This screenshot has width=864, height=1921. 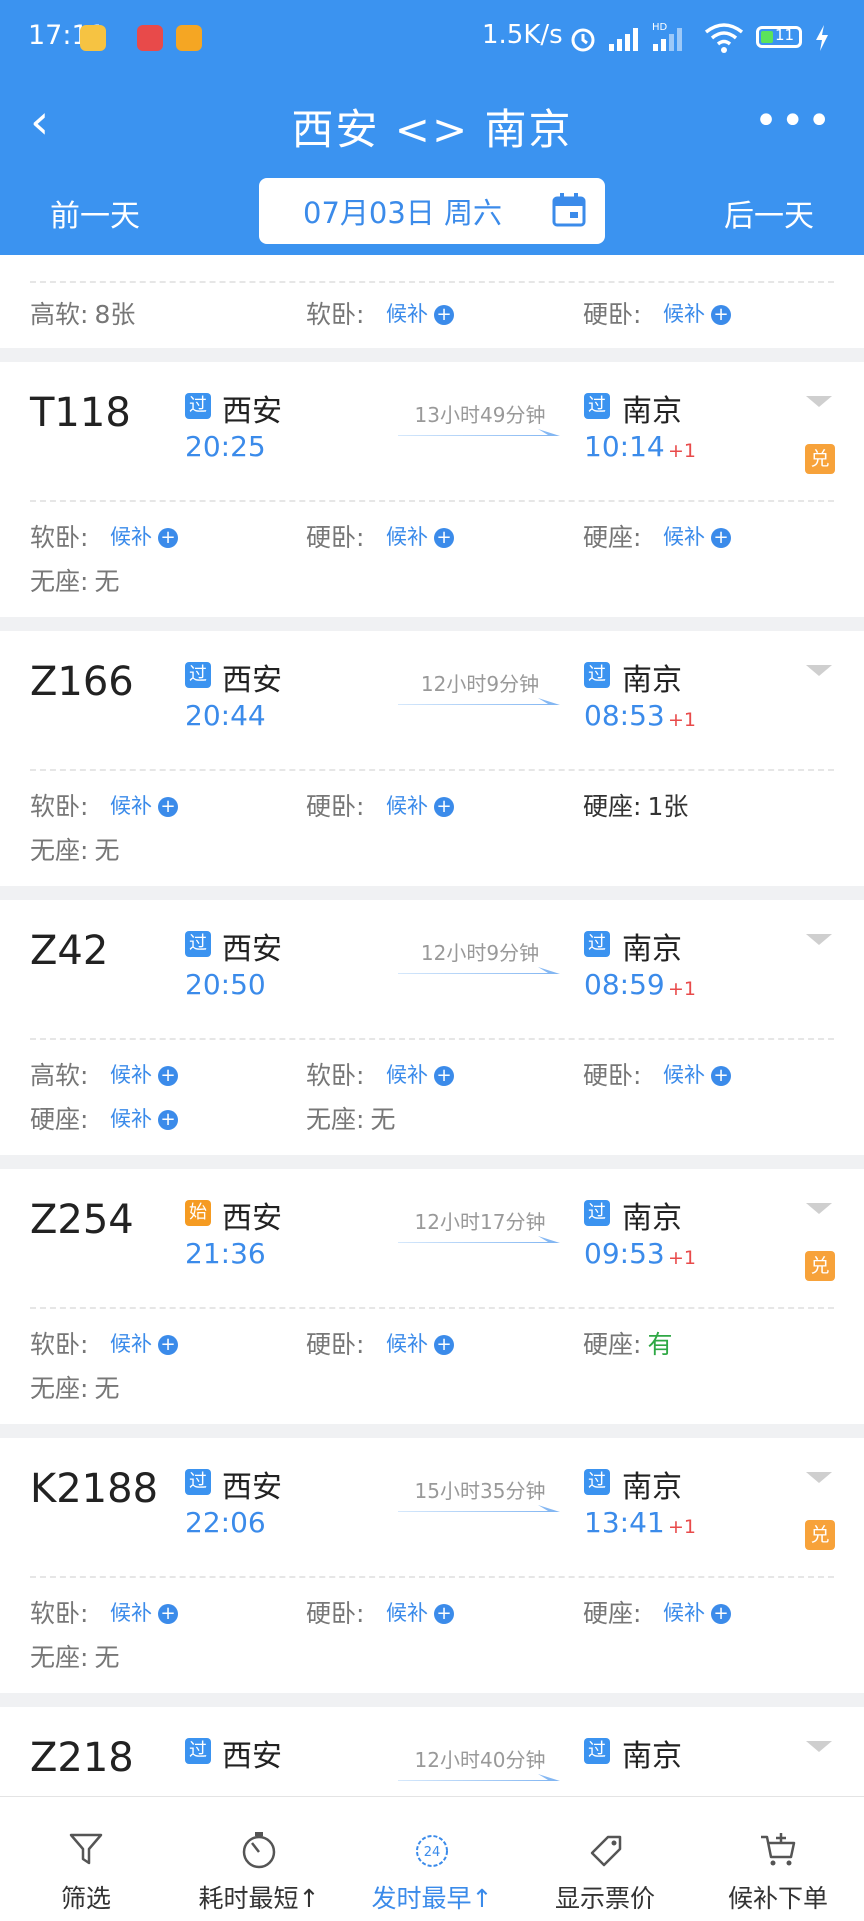 I want to click on cart-icon, so click(x=778, y=1849).